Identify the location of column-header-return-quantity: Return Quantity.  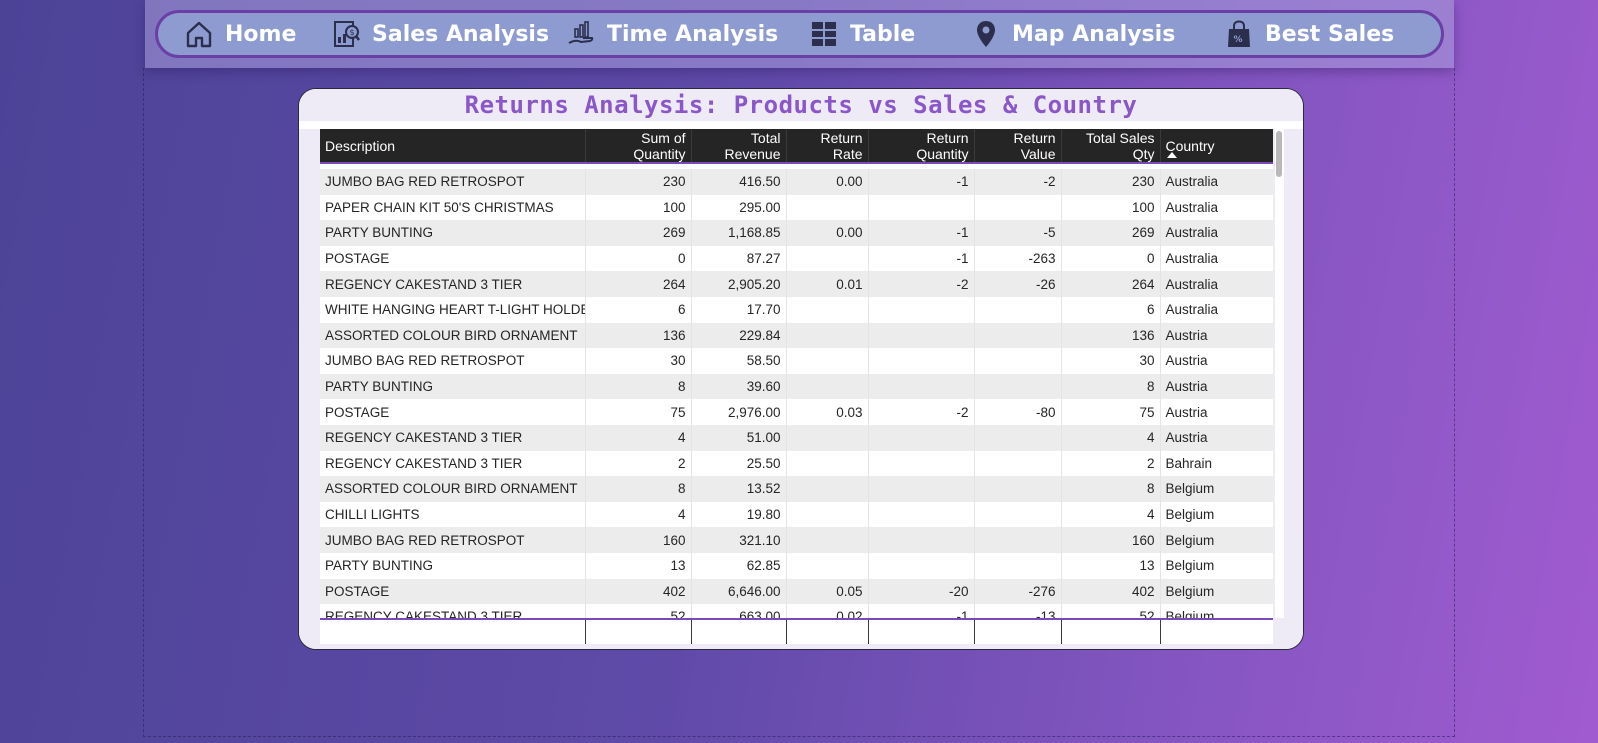
(921, 146).